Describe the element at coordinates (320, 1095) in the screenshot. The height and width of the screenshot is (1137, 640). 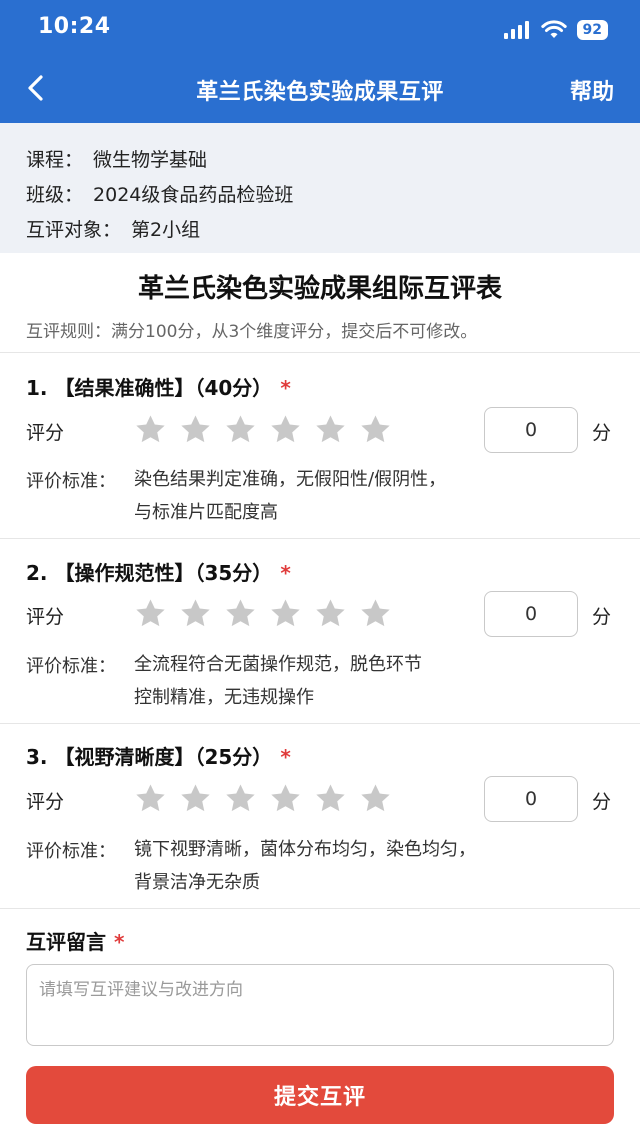
I see `submit-button: 提交互评` at that location.